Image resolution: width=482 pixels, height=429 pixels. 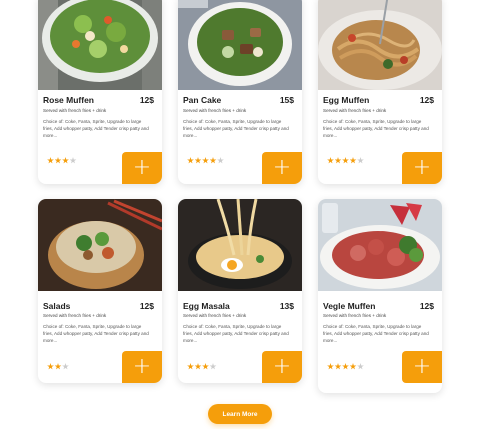 What do you see at coordinates (286, 306) in the screenshot?
I see `food-price: 13$` at bounding box center [286, 306].